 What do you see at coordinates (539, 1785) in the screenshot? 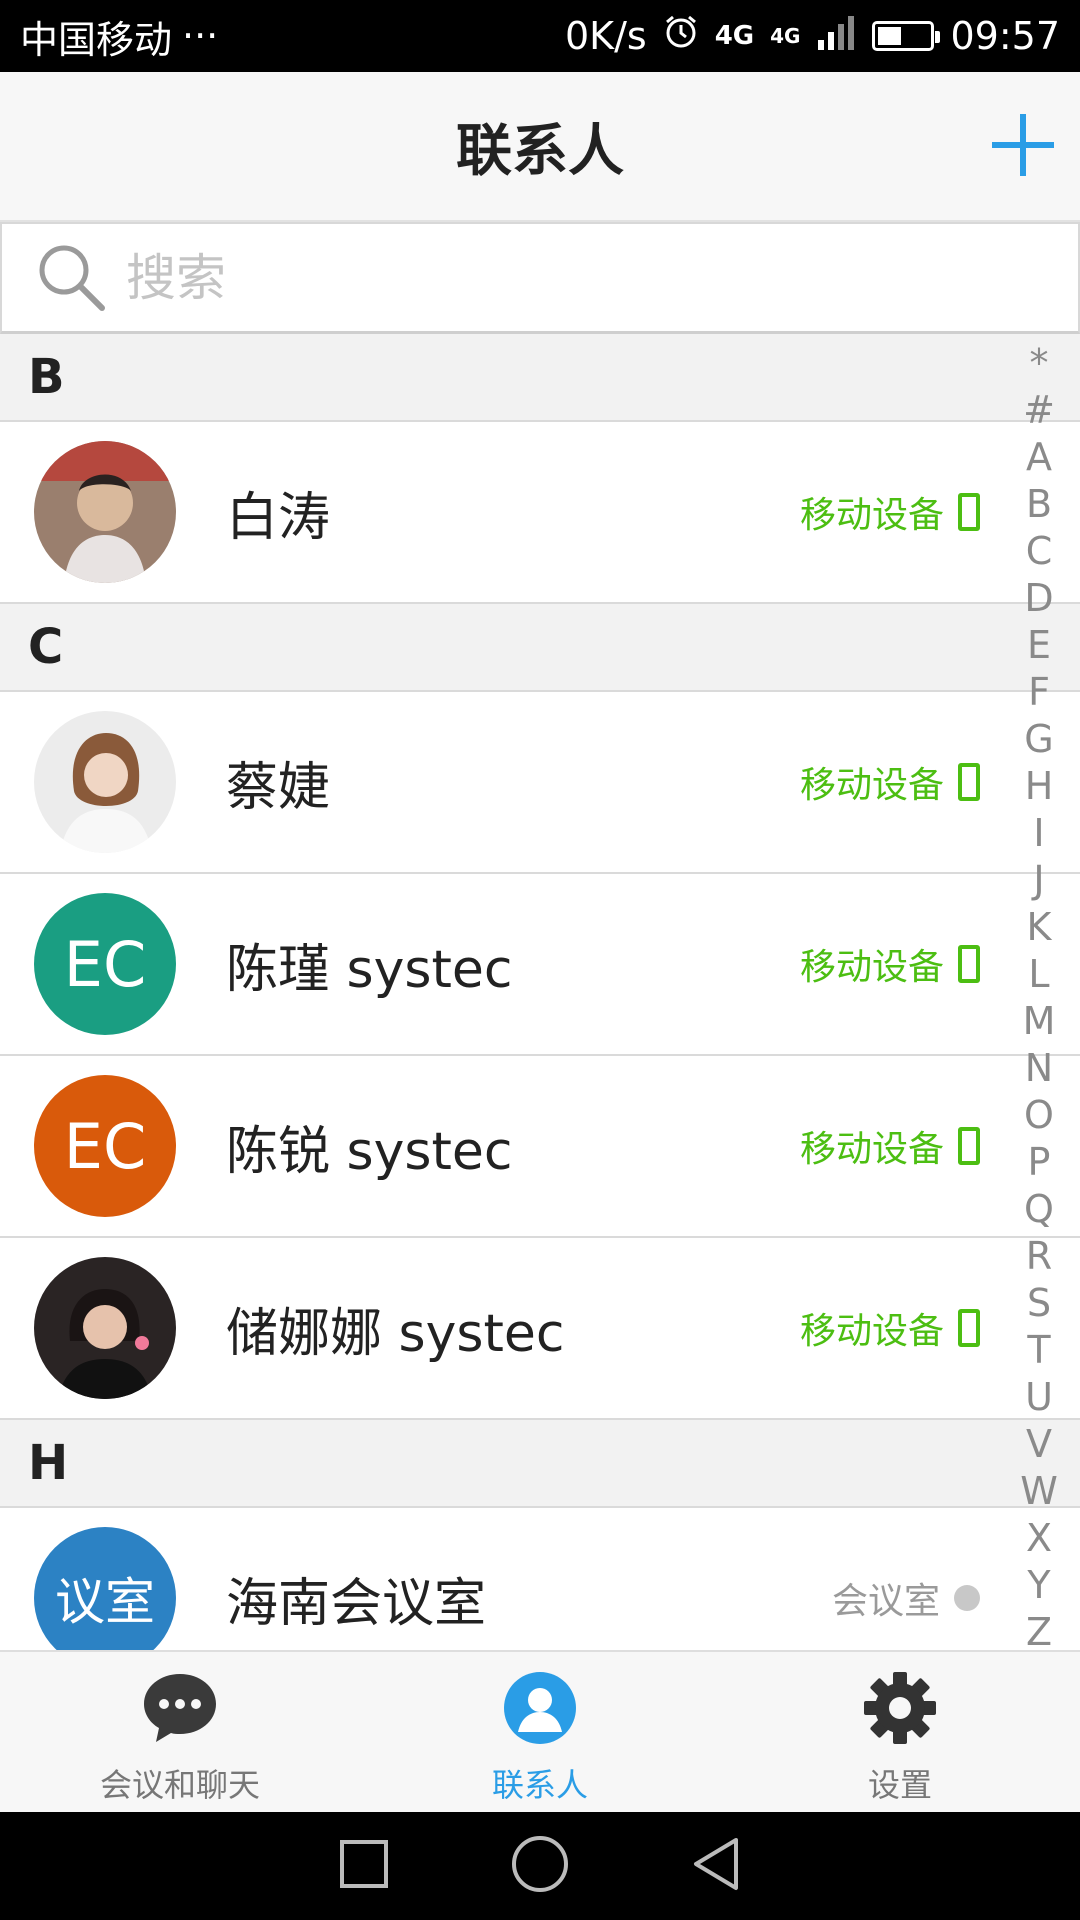
I see `tab-label: 联系人` at bounding box center [539, 1785].